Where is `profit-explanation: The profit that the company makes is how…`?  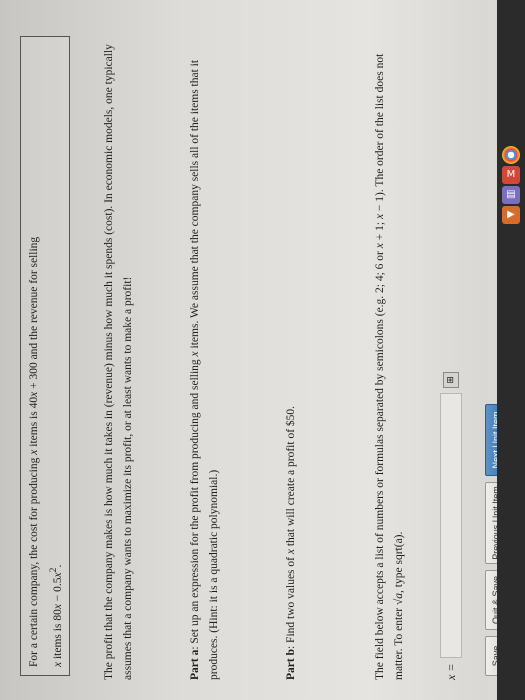 profit-explanation: The profit that the company makes is how… is located at coordinates (118, 362).